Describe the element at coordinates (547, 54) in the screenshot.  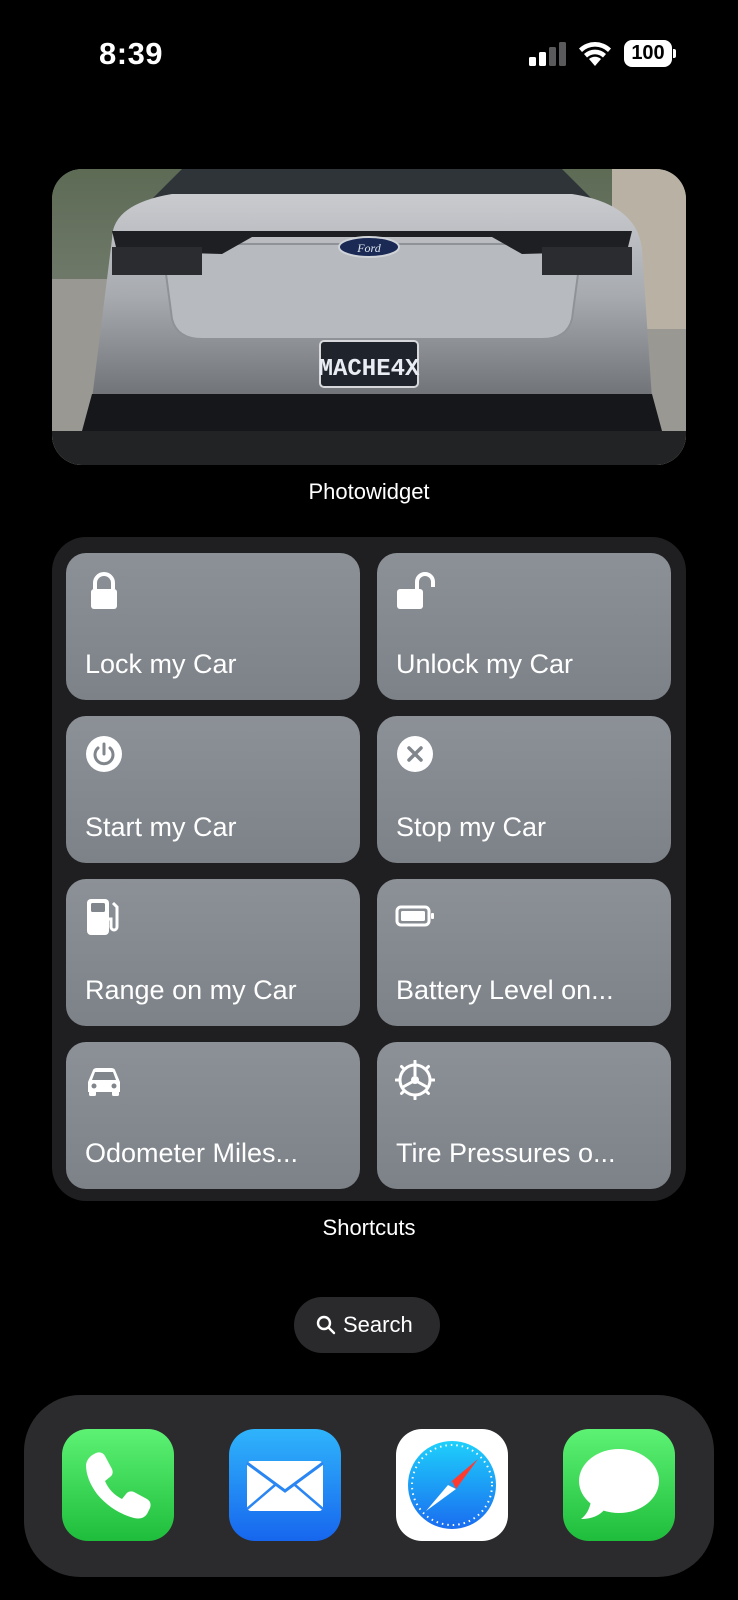
I see `cellular-signal-icon` at that location.